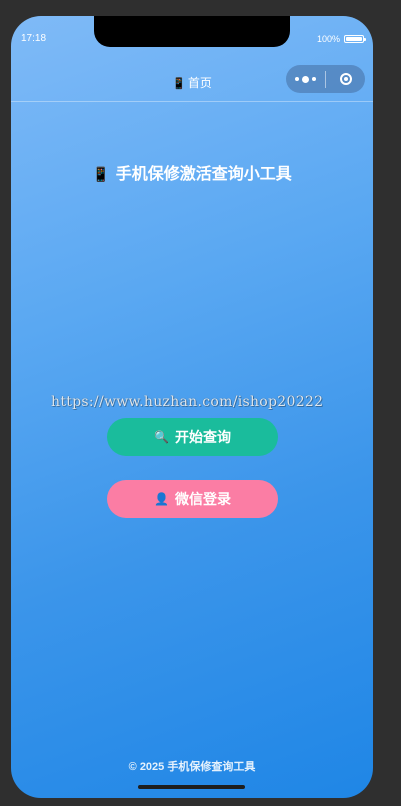 This screenshot has width=401, height=806. Describe the element at coordinates (192, 31) in the screenshot. I see `camera-notch` at that location.